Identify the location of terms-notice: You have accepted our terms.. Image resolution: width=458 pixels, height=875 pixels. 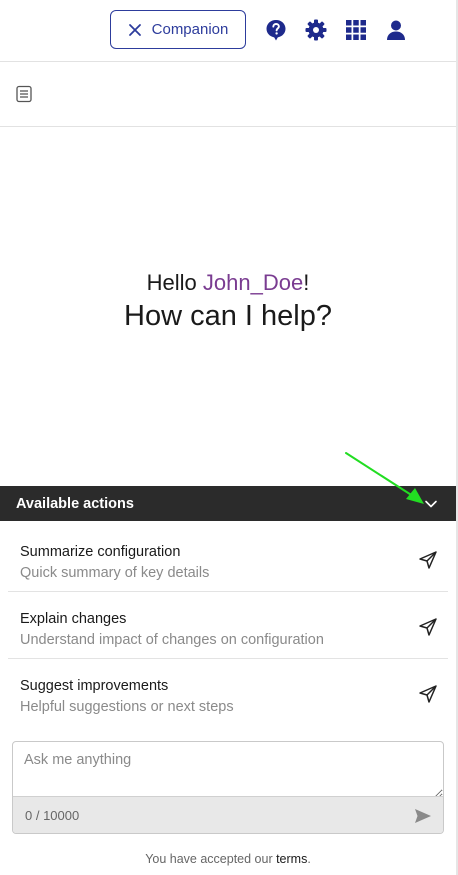
(228, 859).